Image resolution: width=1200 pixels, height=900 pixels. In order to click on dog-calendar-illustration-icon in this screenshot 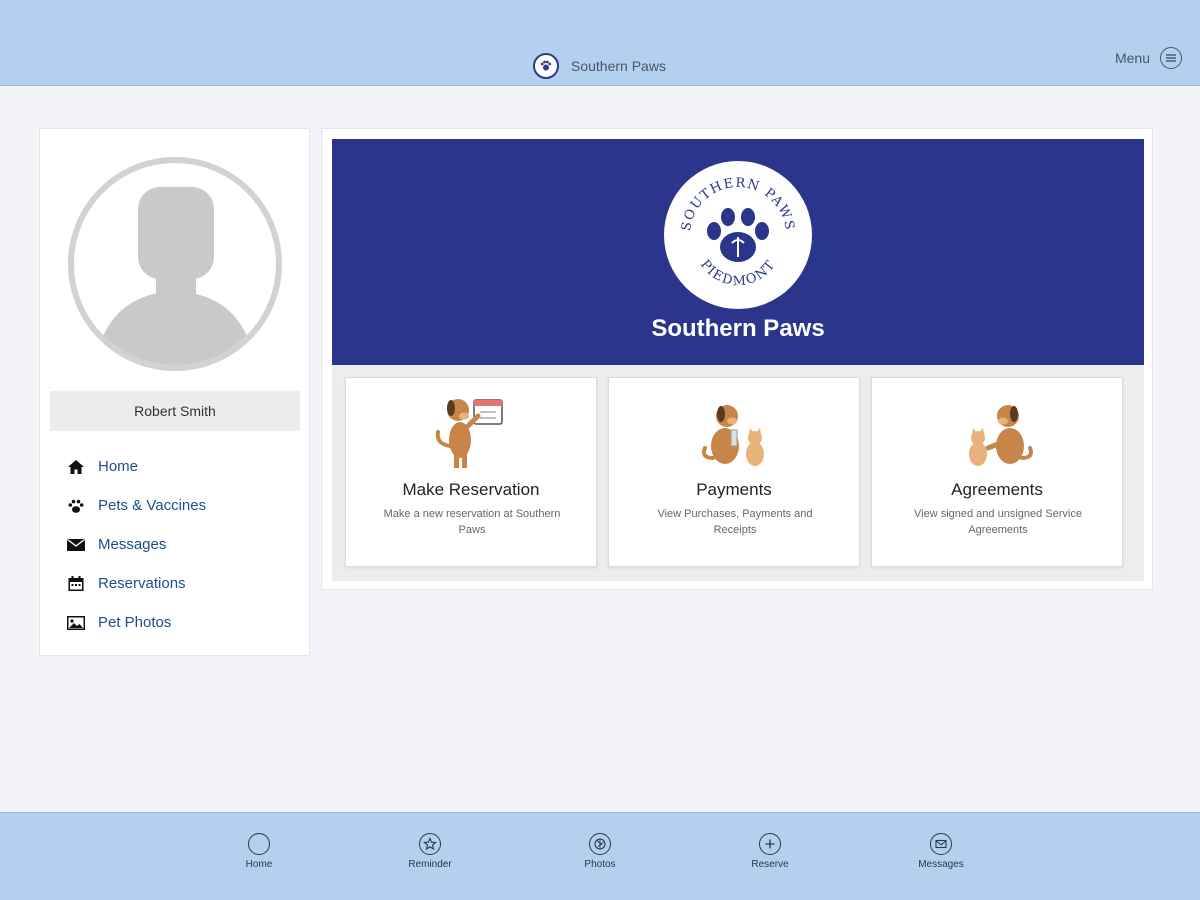, I will do `click(469, 433)`.